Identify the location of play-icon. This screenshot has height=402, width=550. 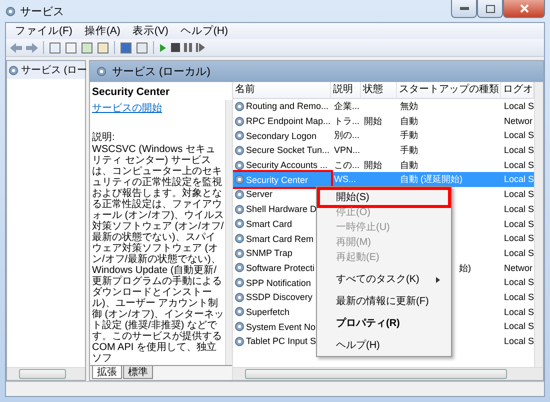
(163, 47).